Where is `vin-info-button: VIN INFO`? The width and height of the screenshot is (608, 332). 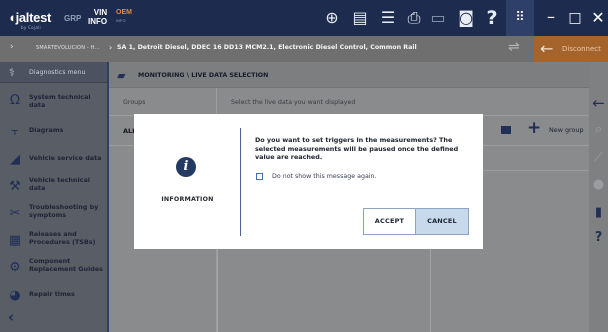
vin-info-button: VIN INFO is located at coordinates (97, 17).